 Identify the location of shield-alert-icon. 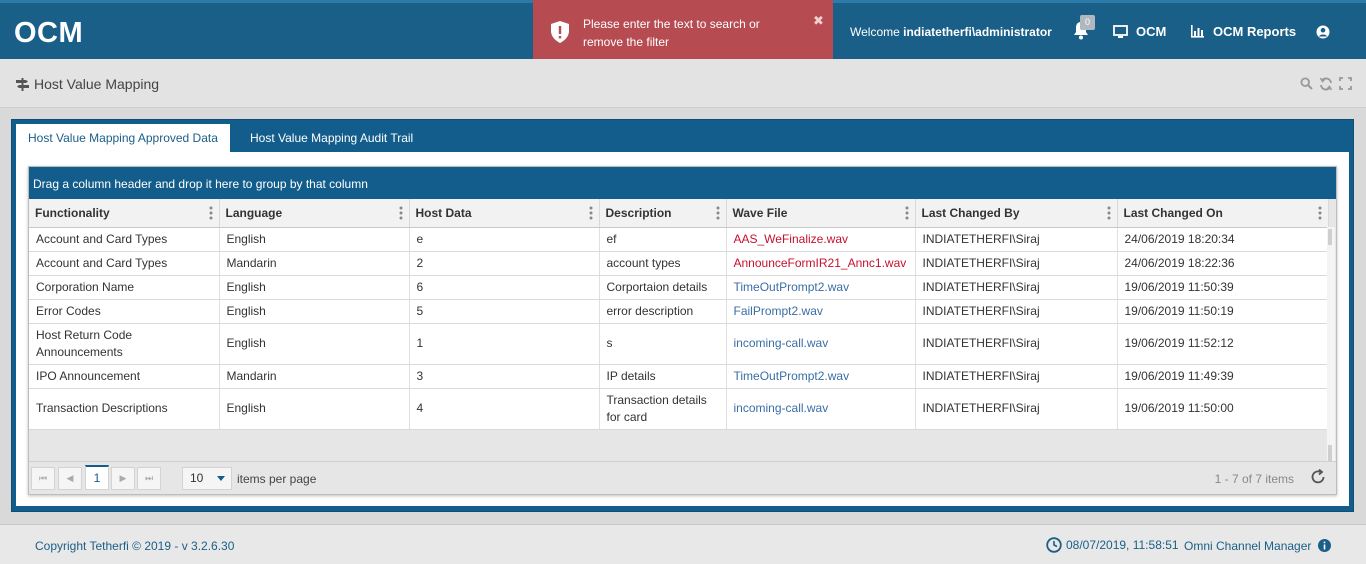
(560, 32).